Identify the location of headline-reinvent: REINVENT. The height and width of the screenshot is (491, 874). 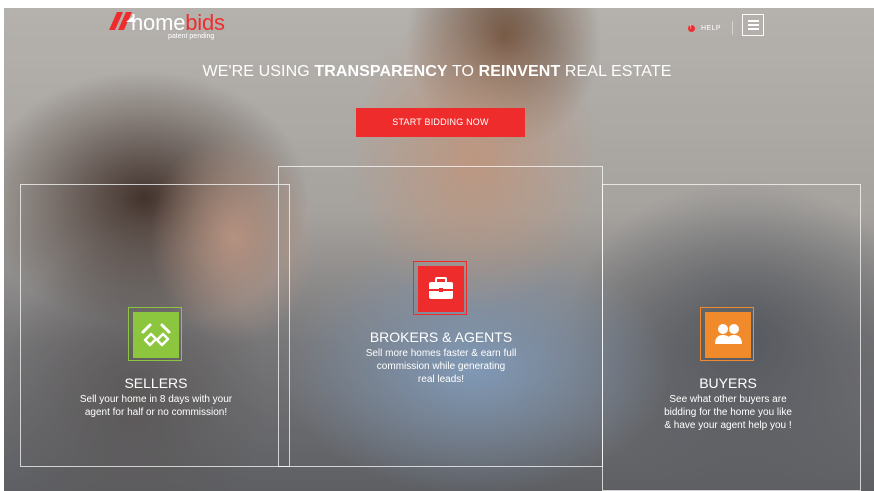
(519, 71).